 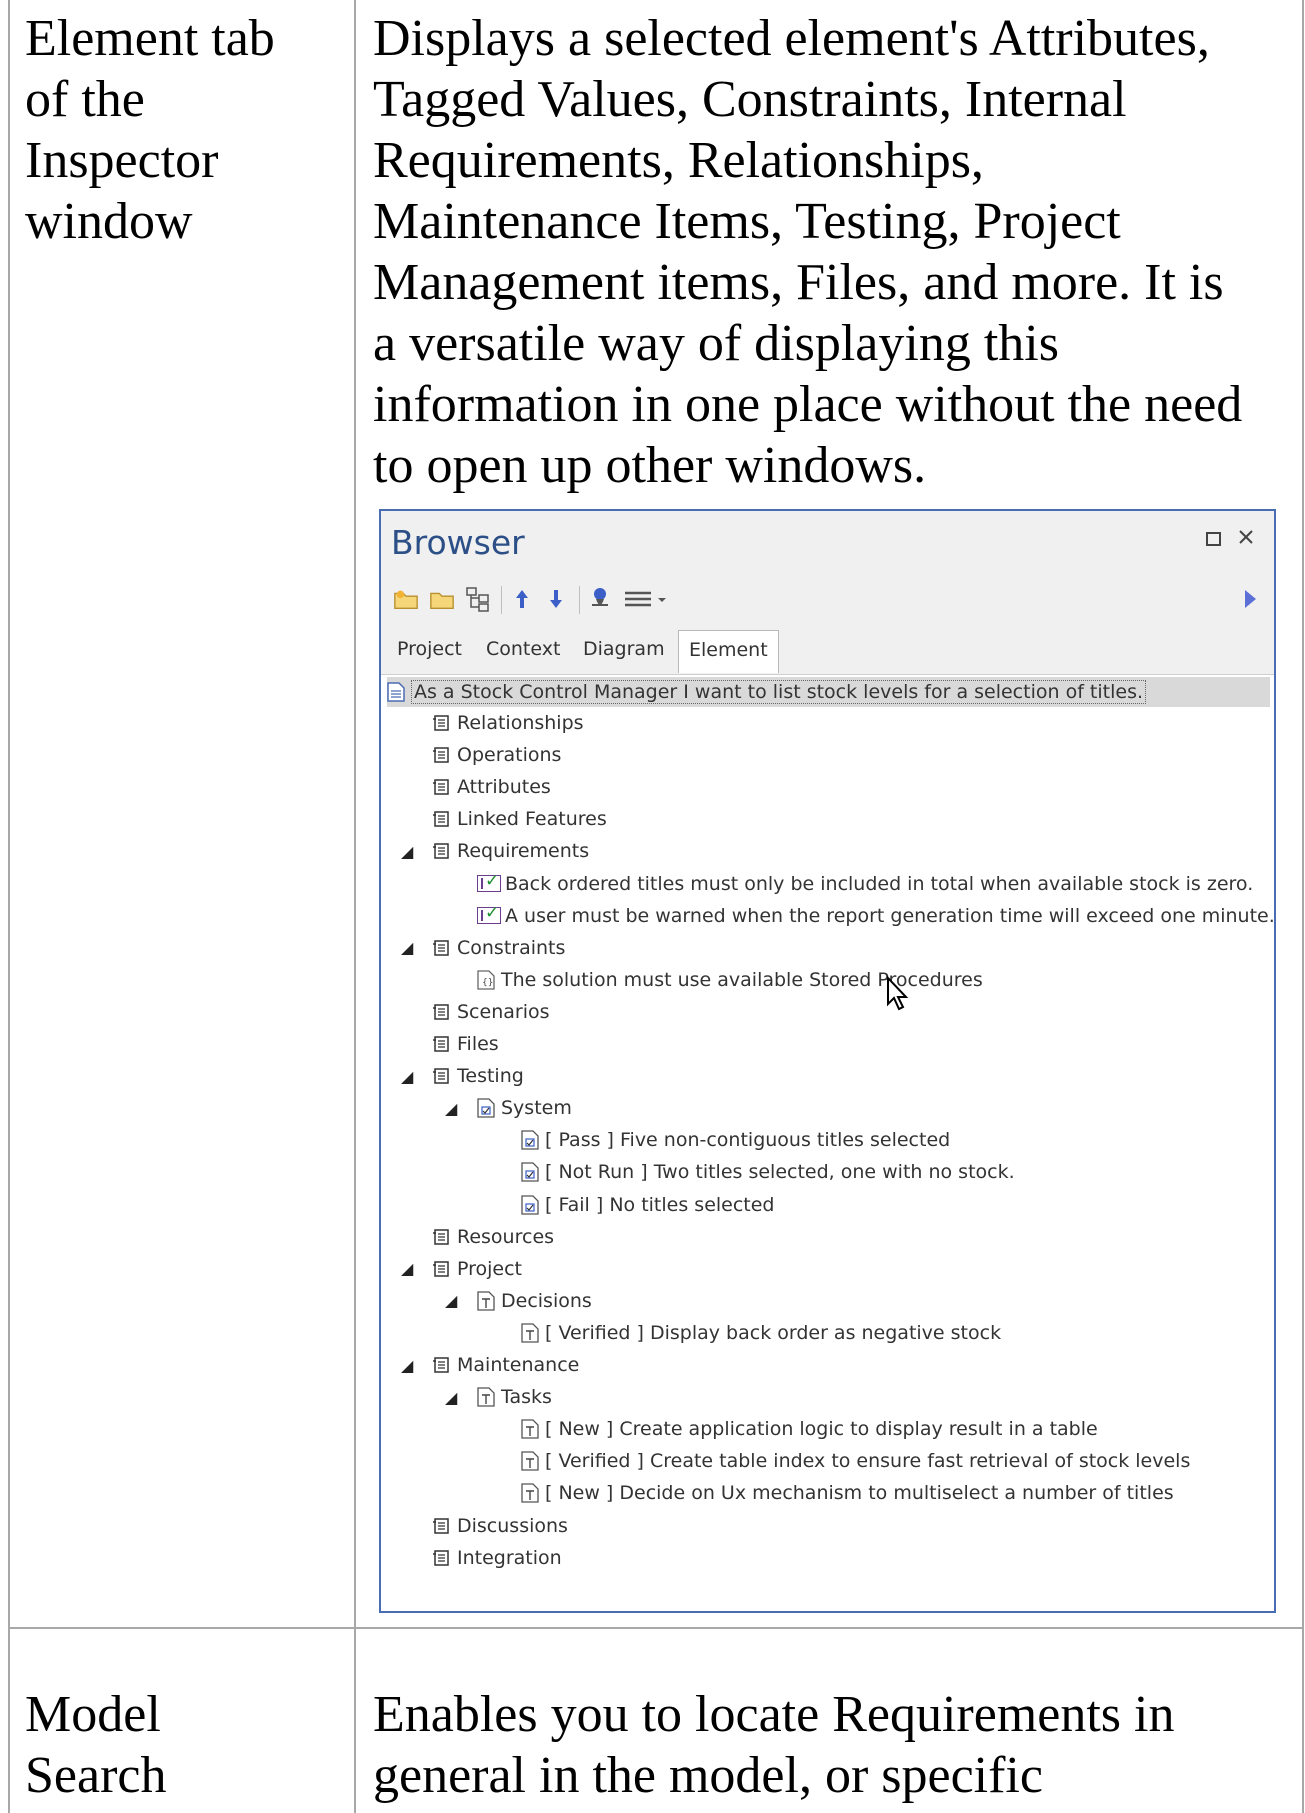 What do you see at coordinates (520, 819) in the screenshot?
I see `tree-item-linked-features: Linked Features` at bounding box center [520, 819].